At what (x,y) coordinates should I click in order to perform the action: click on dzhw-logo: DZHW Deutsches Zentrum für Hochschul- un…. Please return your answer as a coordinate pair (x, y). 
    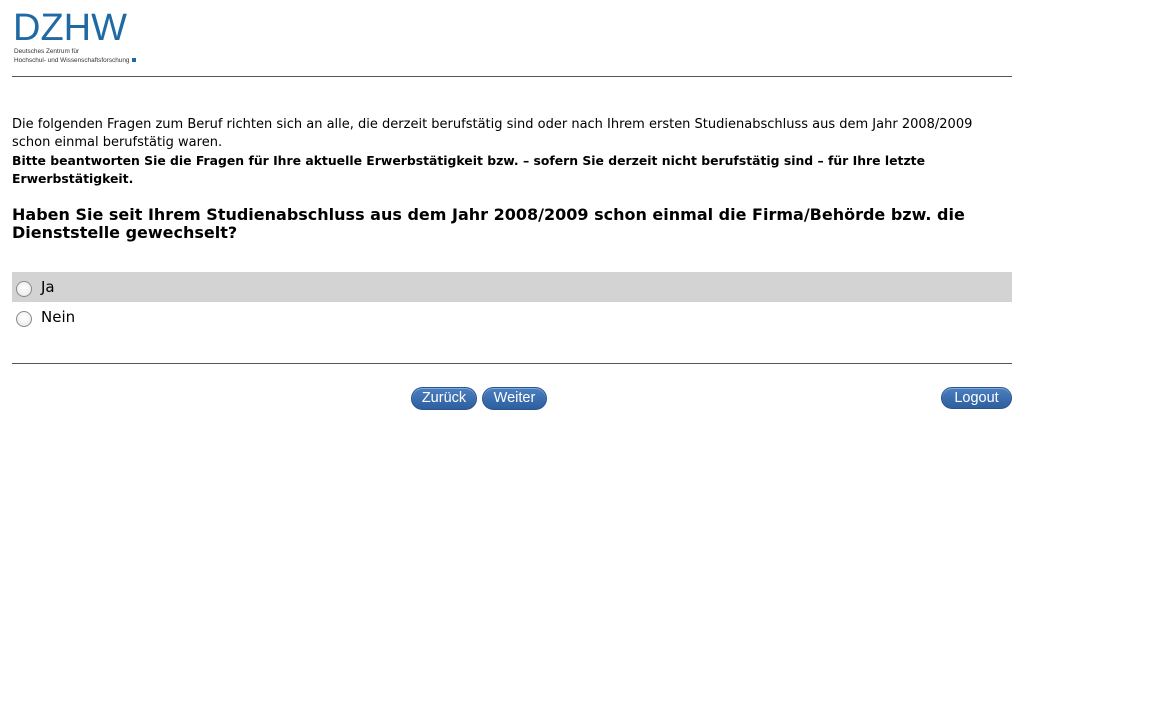
    Looking at the image, I should click on (79, 37).